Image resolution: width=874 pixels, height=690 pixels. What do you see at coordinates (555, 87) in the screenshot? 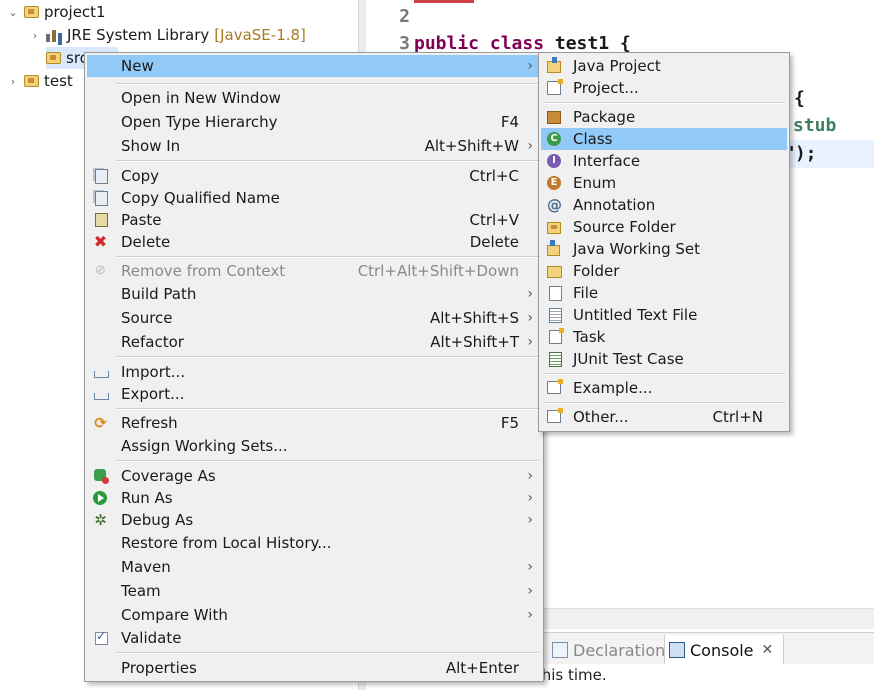
I see `project-icon` at bounding box center [555, 87].